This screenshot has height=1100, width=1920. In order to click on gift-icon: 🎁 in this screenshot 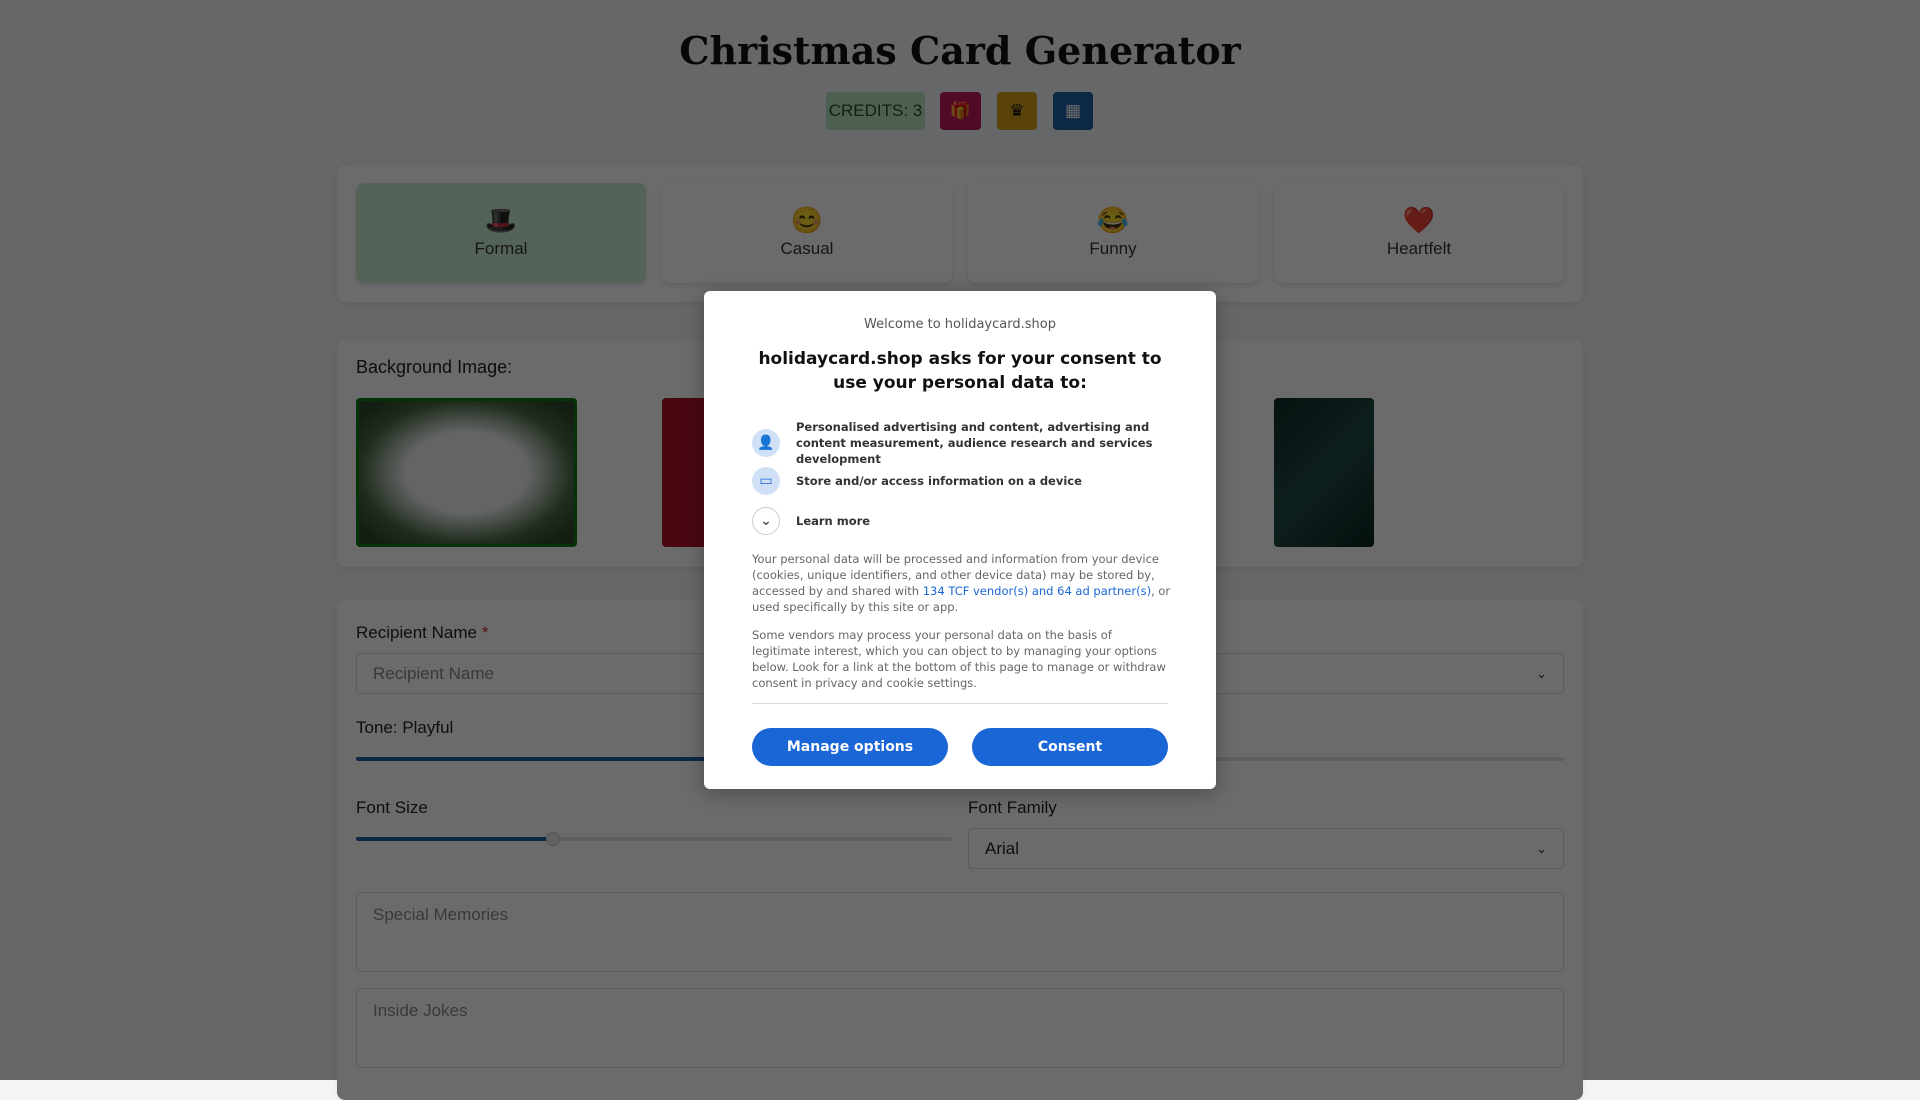, I will do `click(960, 110)`.